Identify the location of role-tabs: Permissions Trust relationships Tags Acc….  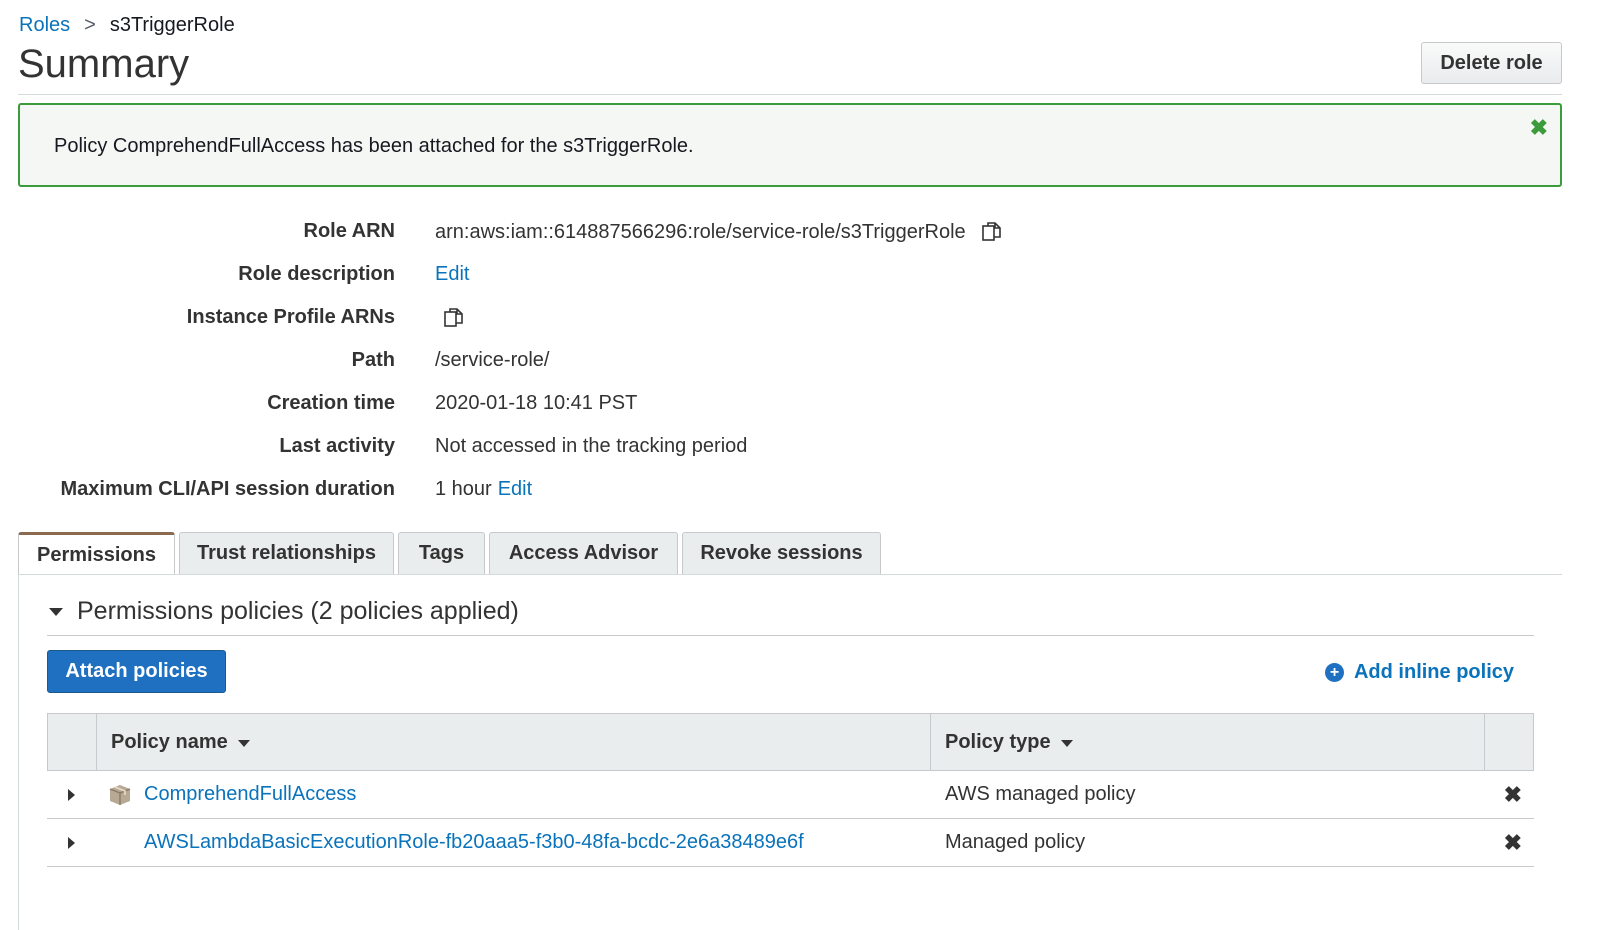
(449, 554).